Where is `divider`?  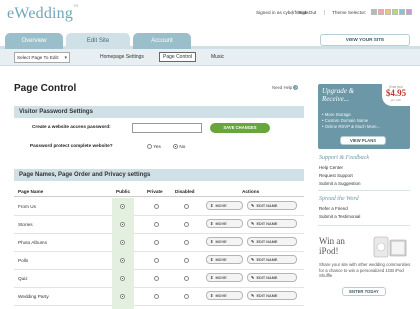
divider is located at coordinates (364, 225).